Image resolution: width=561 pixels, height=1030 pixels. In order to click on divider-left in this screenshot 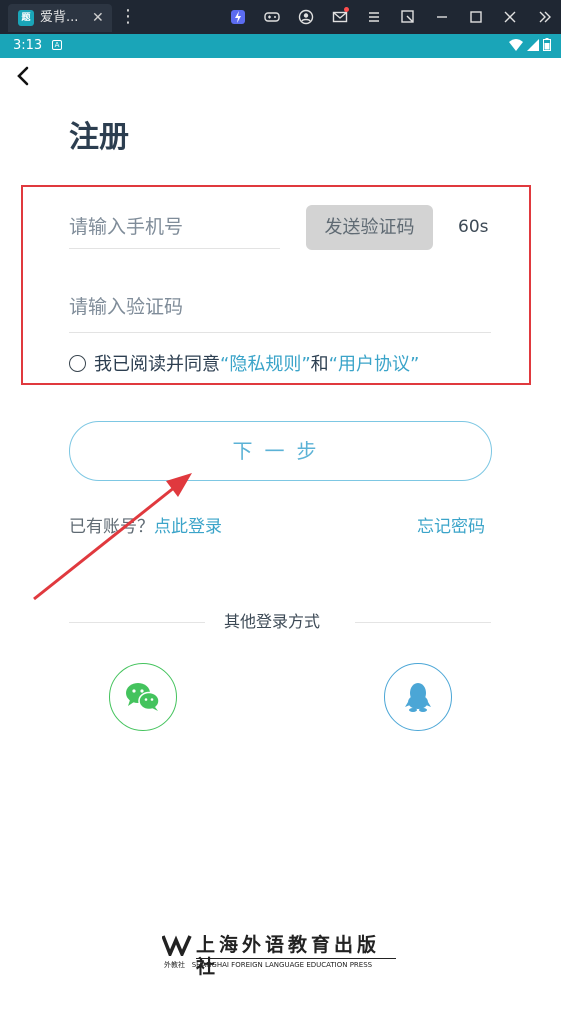, I will do `click(137, 622)`.